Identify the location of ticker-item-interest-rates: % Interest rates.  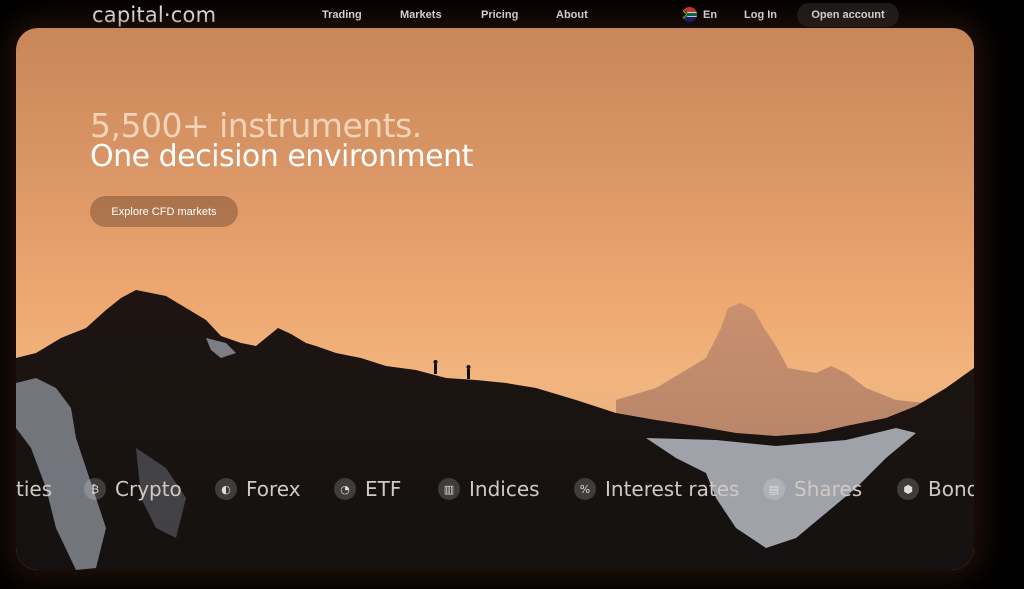
(656, 489).